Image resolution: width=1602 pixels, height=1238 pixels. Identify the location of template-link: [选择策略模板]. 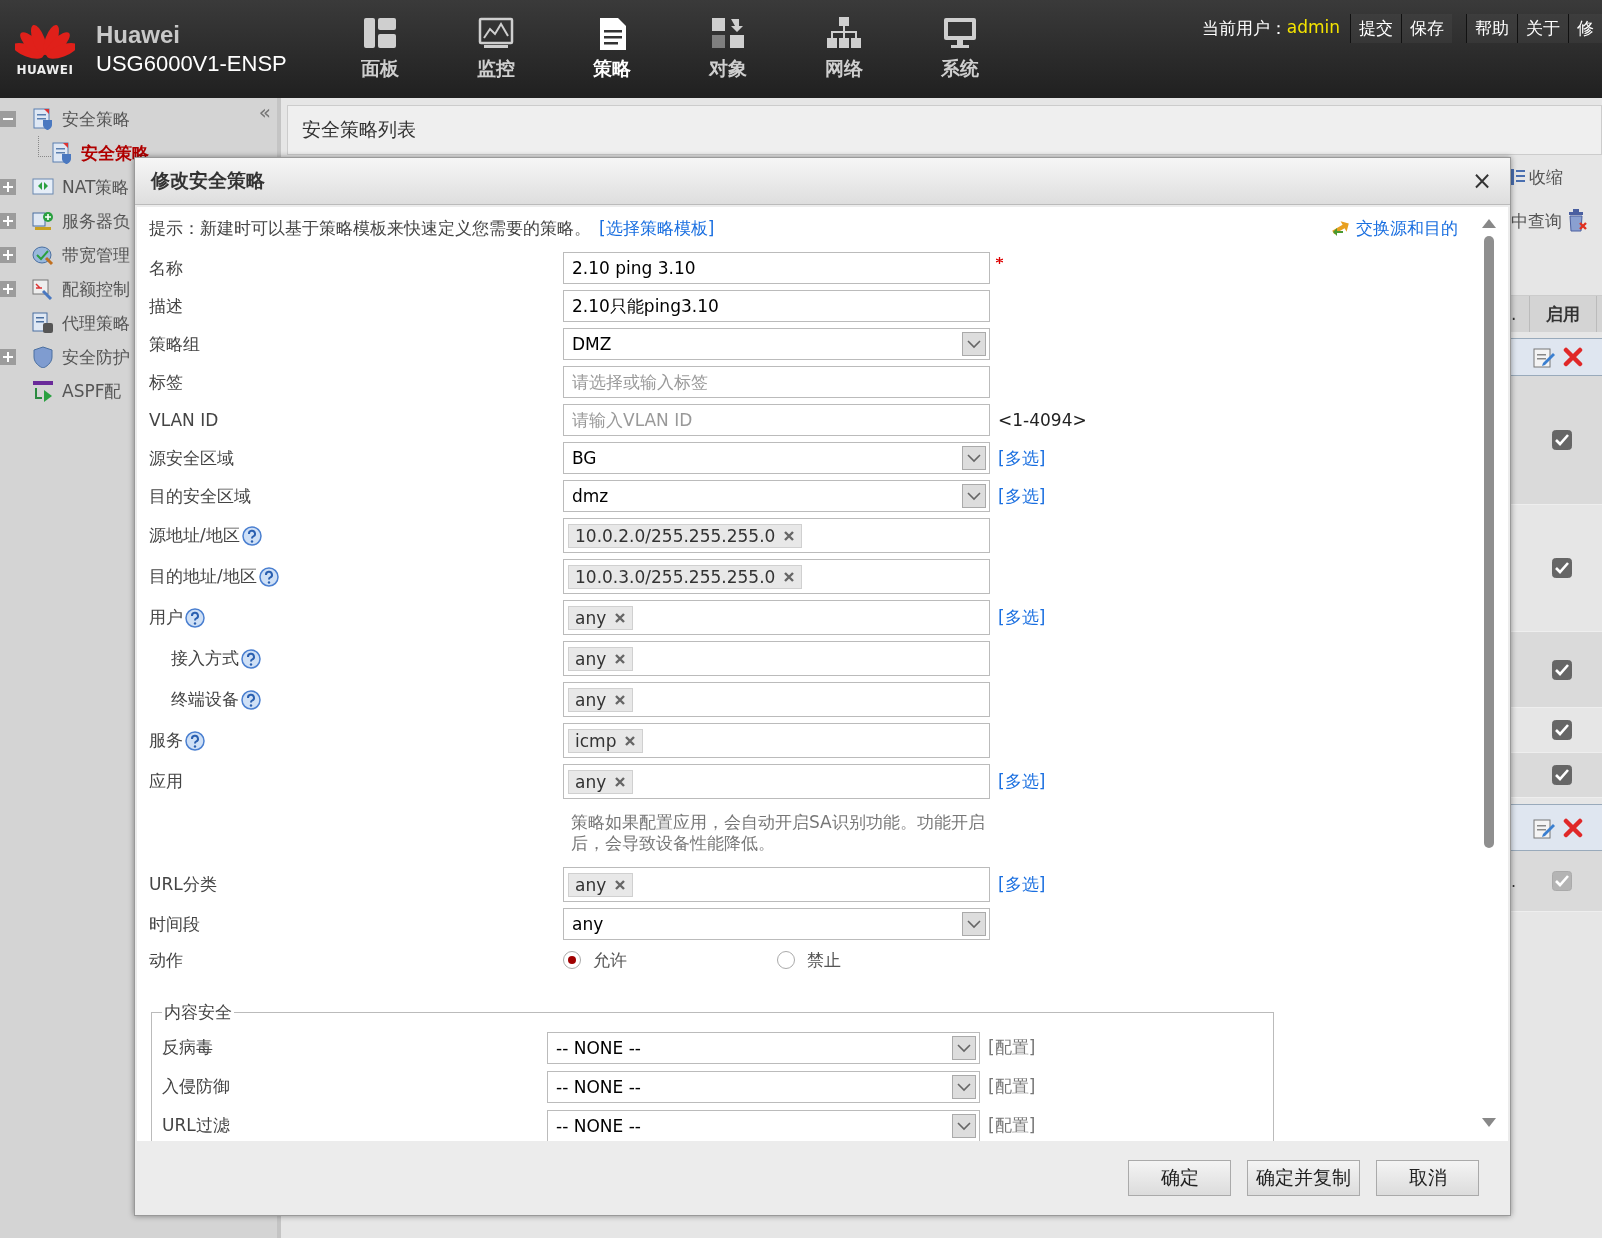
(657, 227).